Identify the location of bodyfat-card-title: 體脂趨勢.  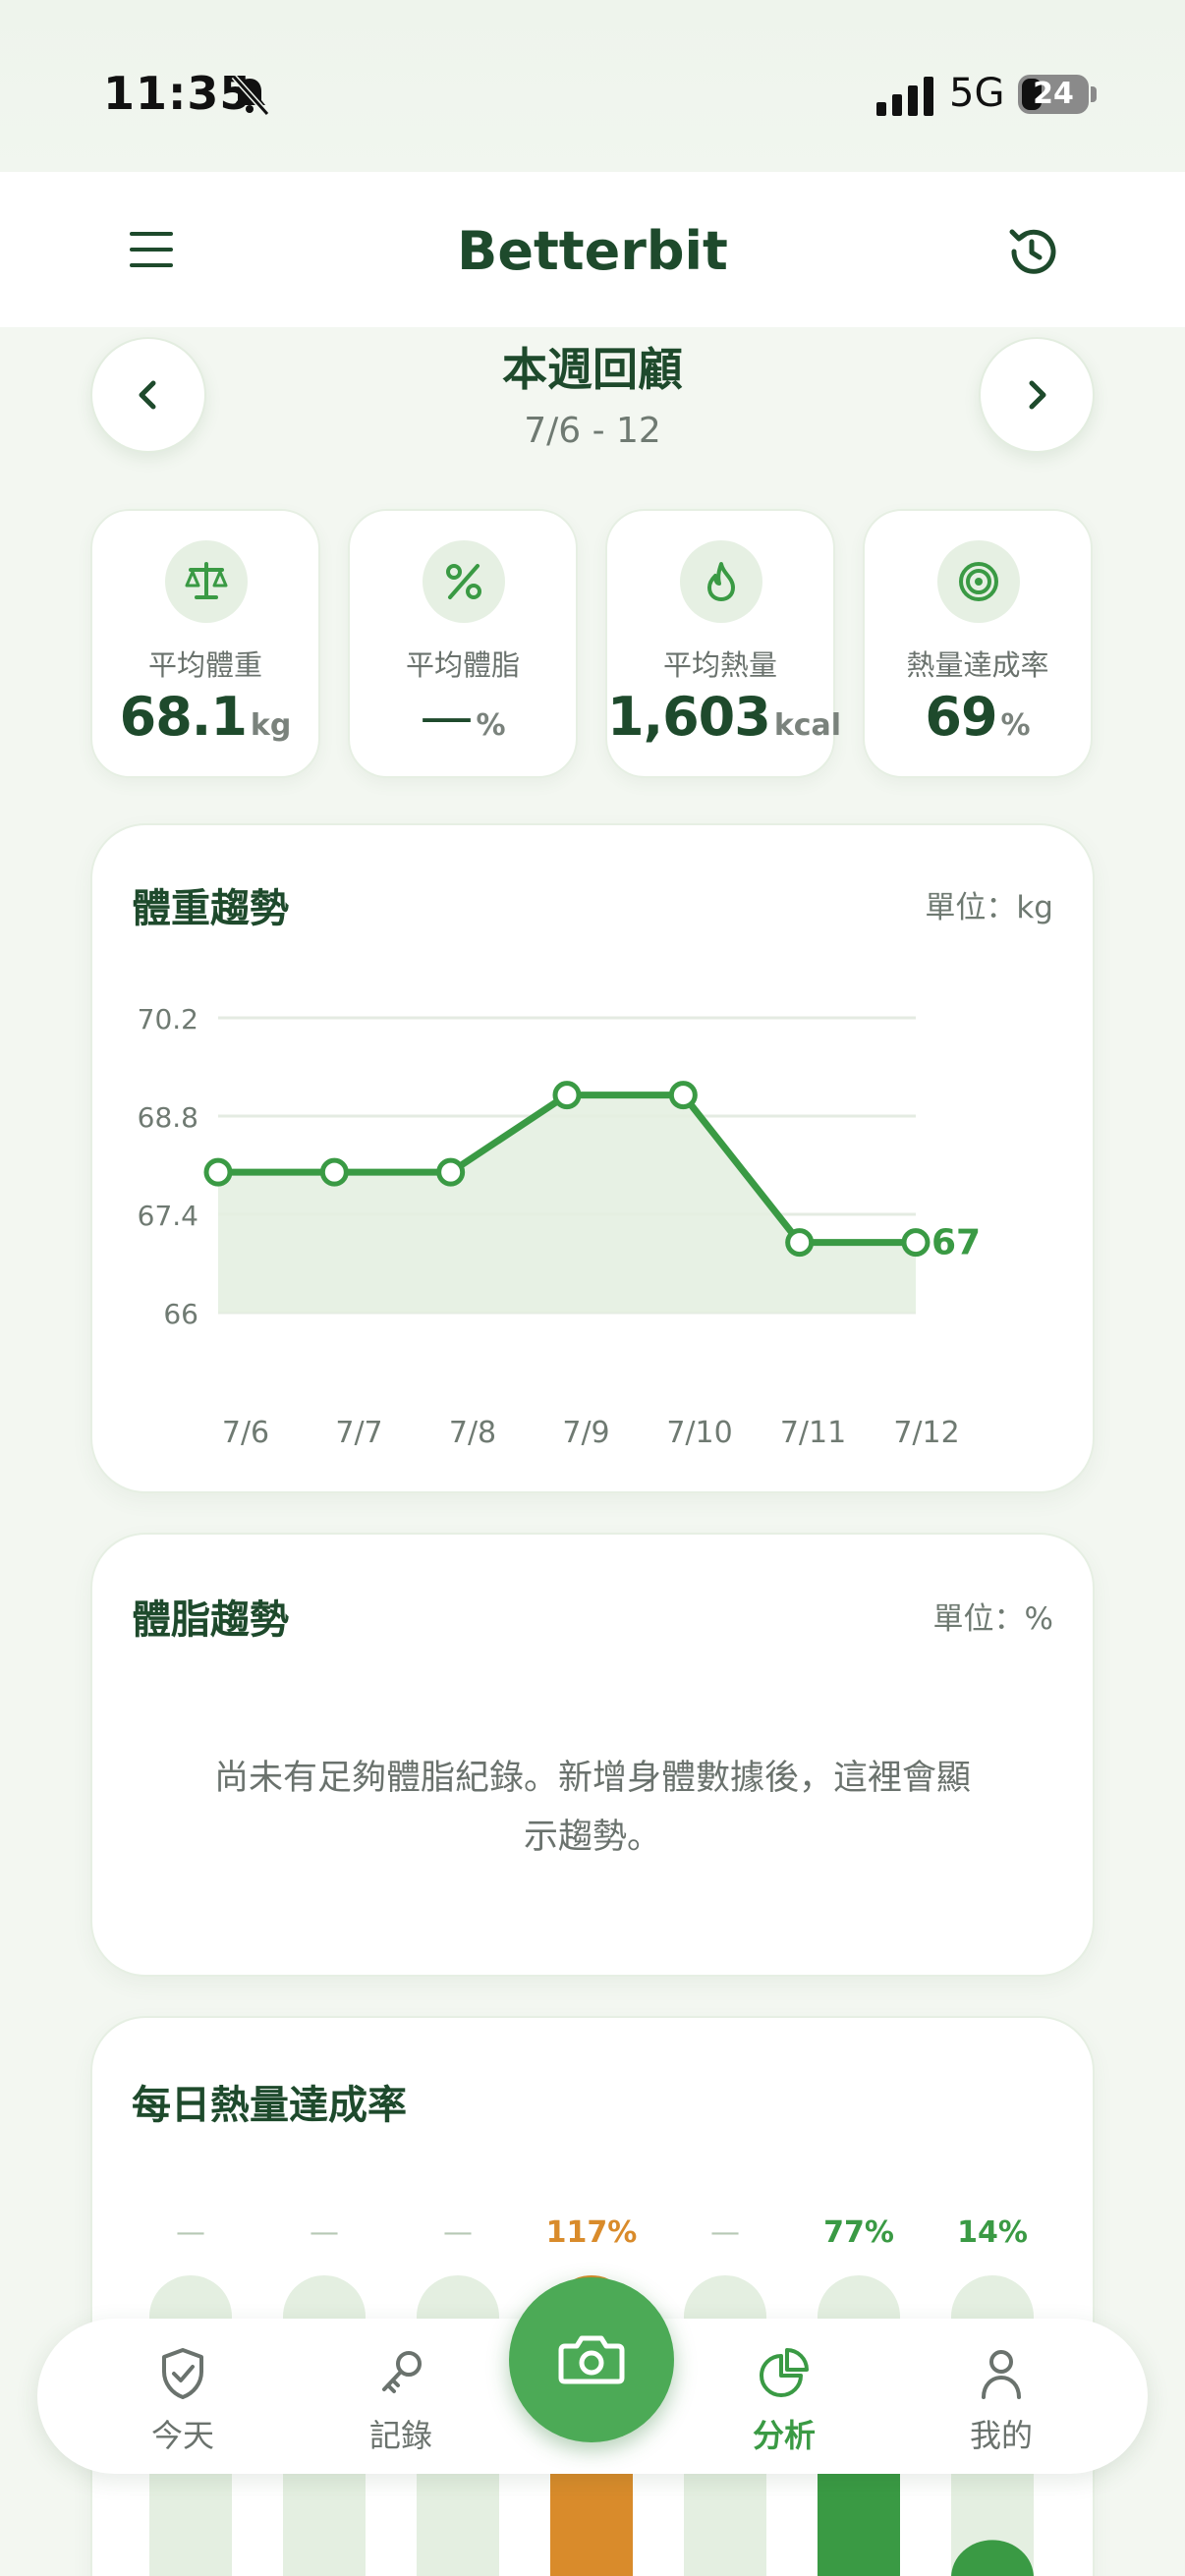
(211, 1620).